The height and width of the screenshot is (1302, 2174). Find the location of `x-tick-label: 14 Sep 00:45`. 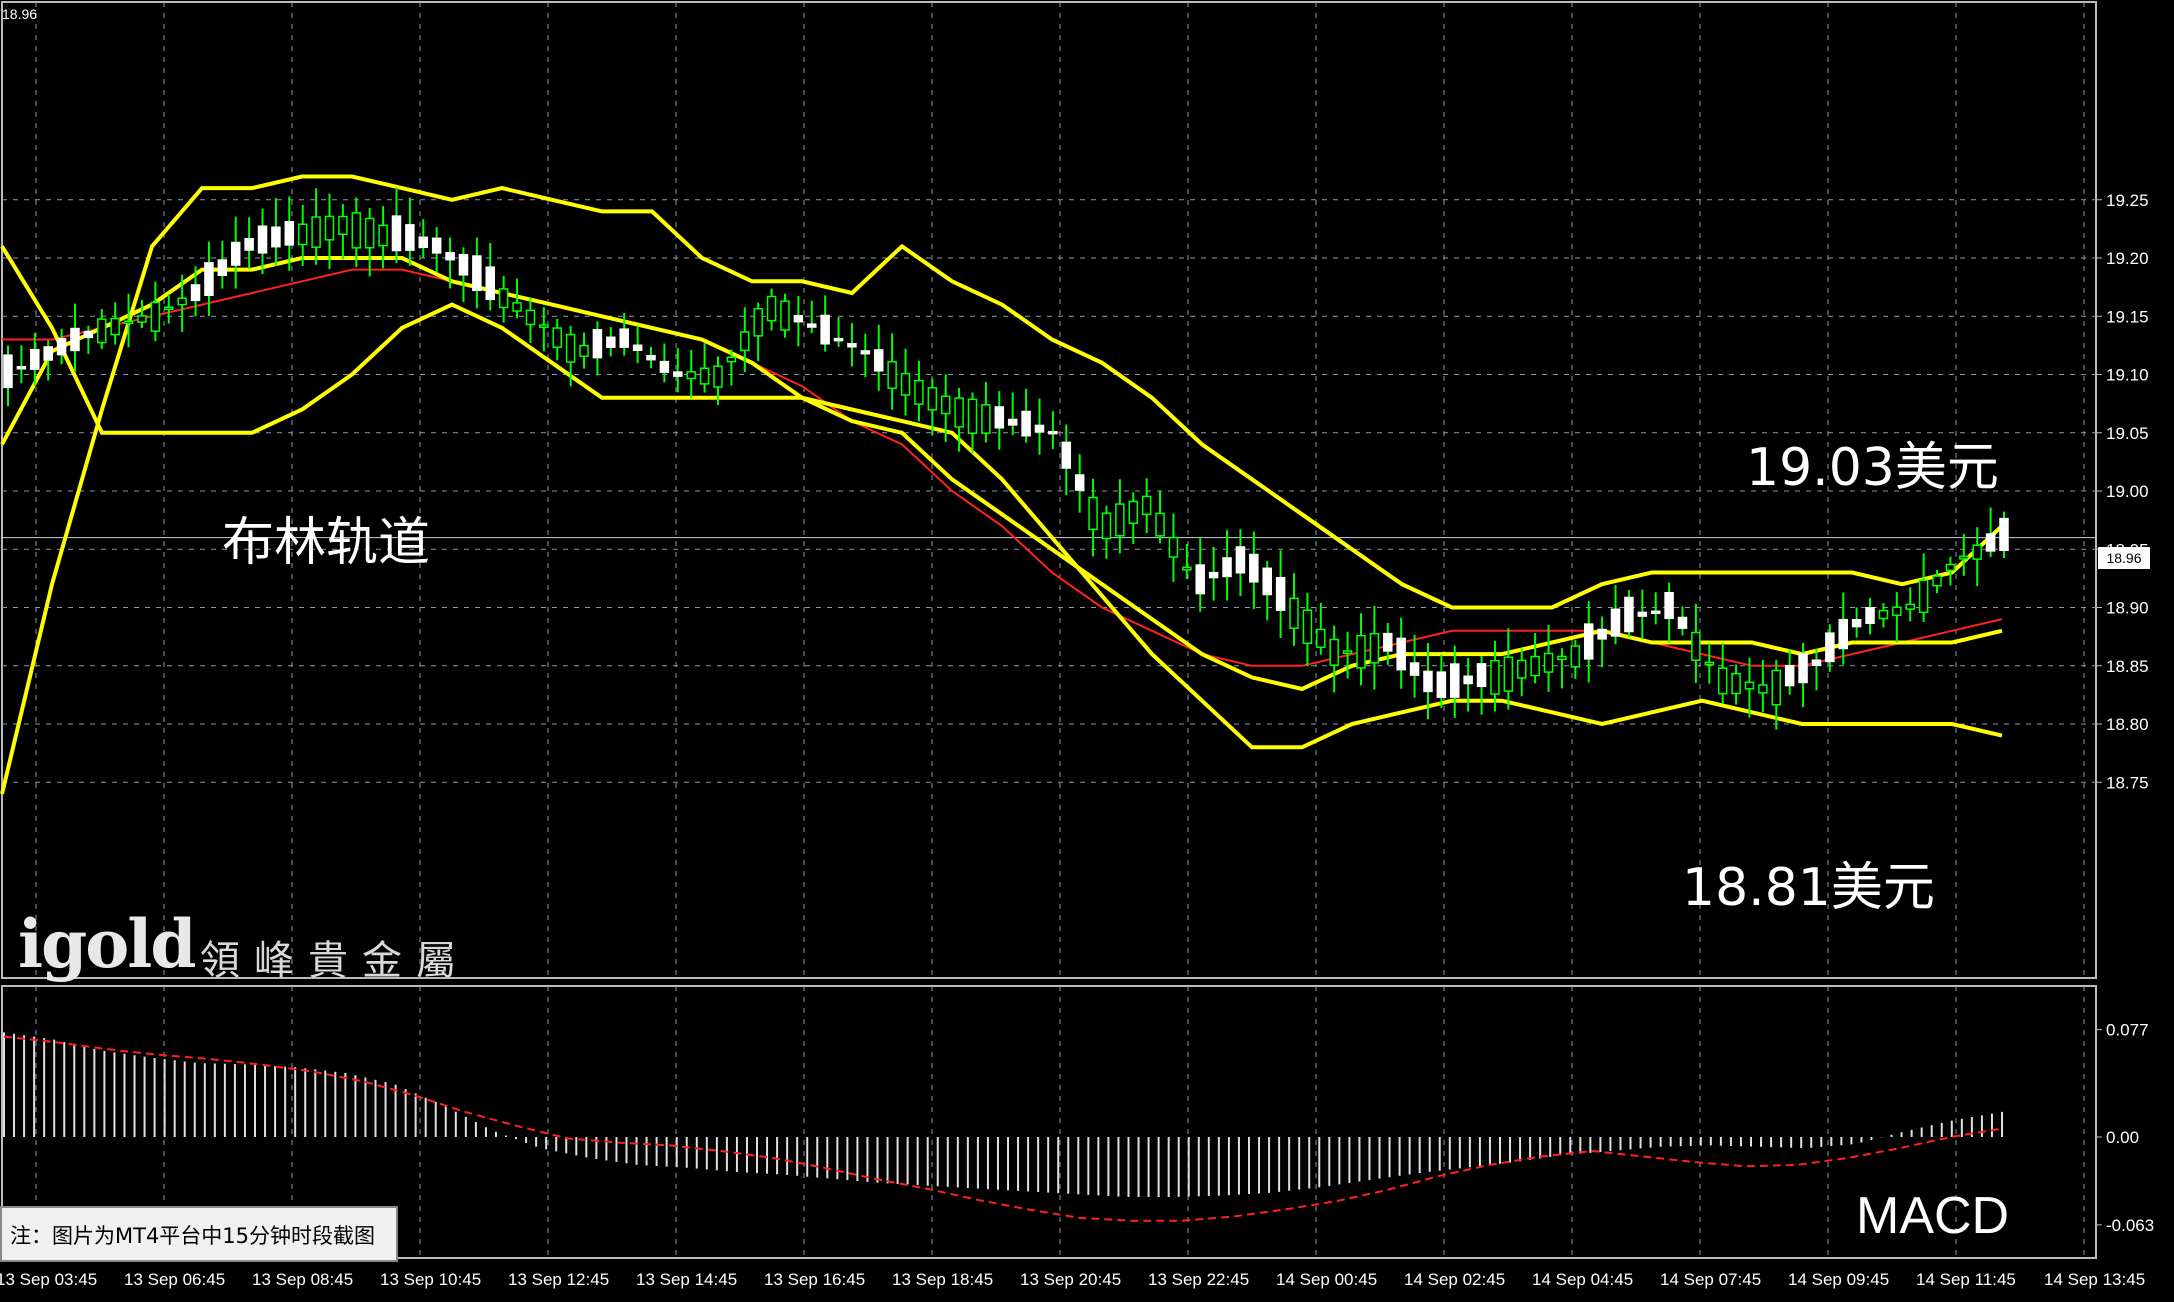

x-tick-label: 14 Sep 00:45 is located at coordinates (1326, 1279).